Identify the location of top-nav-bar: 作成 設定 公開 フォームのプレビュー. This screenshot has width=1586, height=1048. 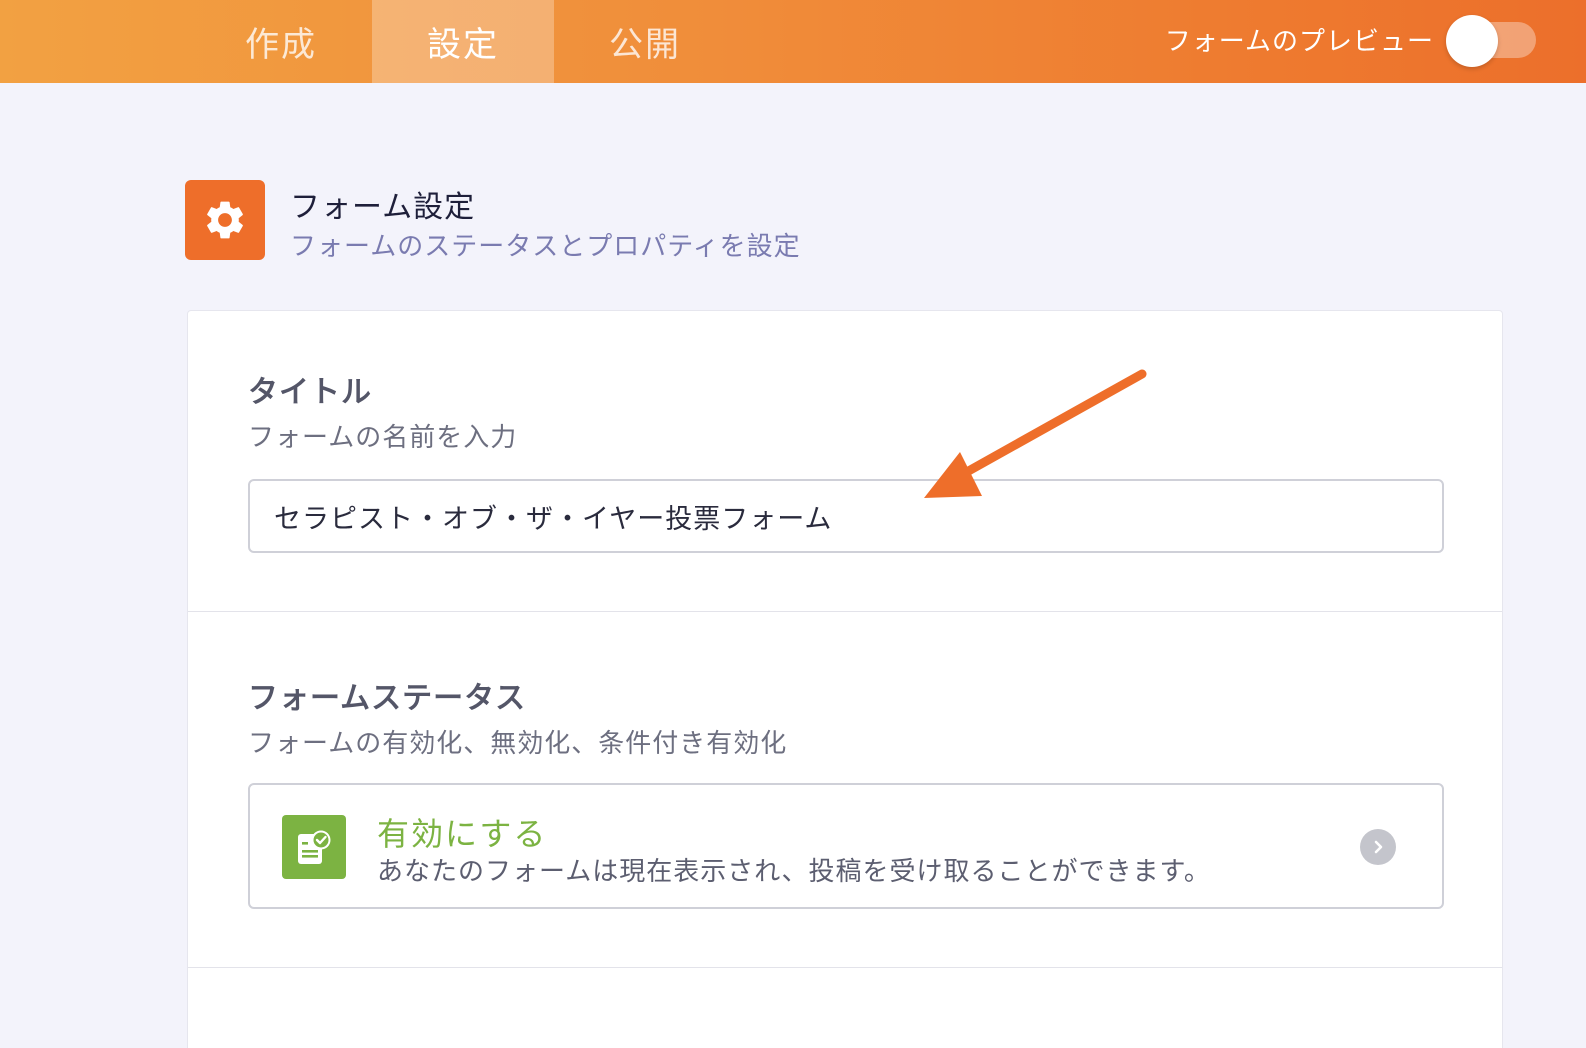
(793, 41).